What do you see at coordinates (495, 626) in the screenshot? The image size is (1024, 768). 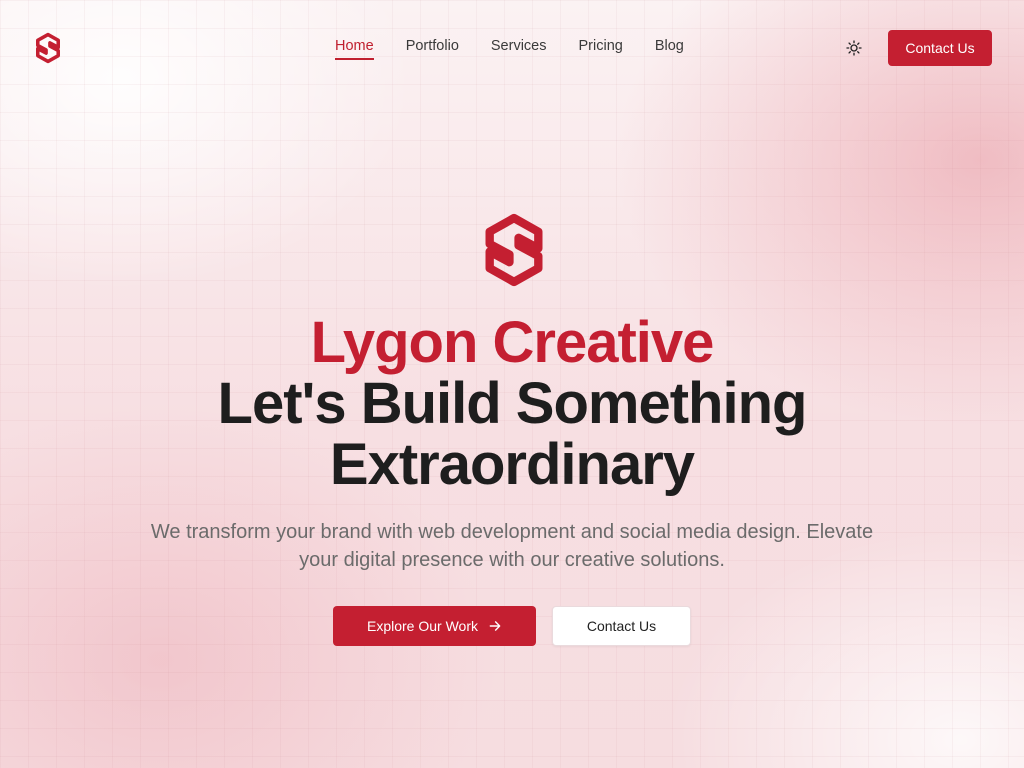 I see `arrow-right-icon` at bounding box center [495, 626].